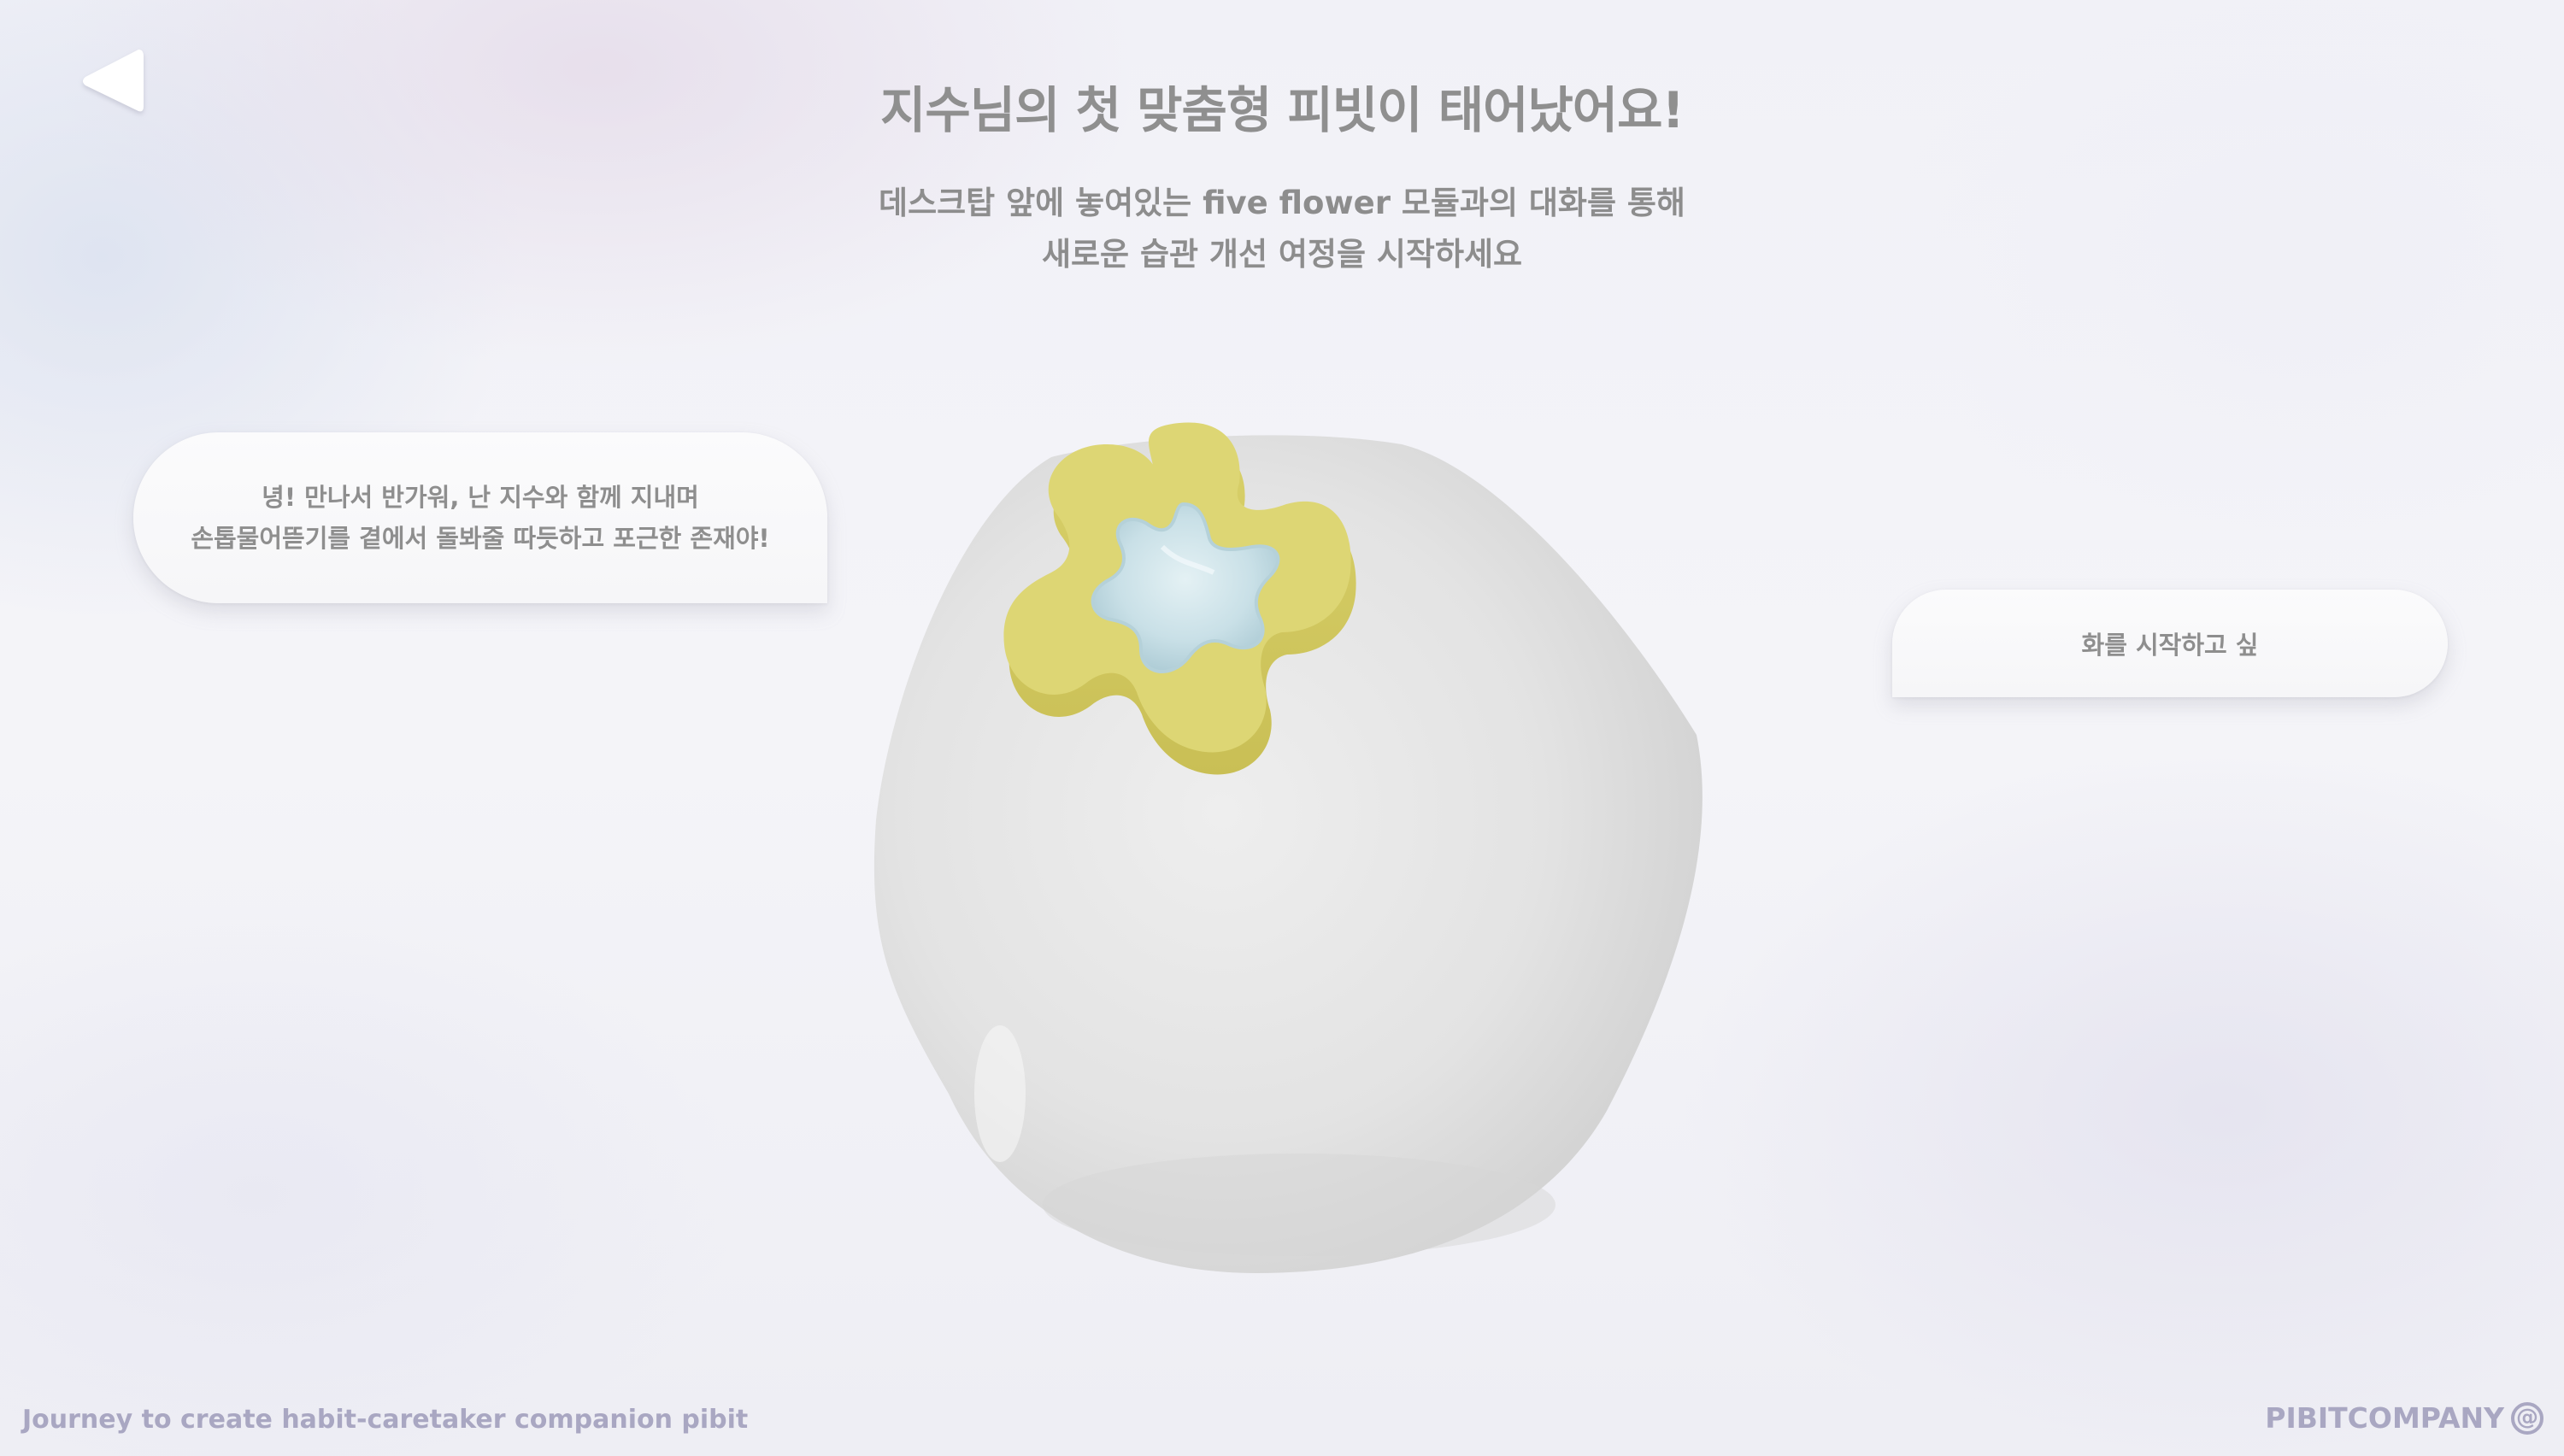  What do you see at coordinates (1282, 203) in the screenshot?
I see `subtitle-line: 데스크탑 앞에 놓여있는 five flower 모듈과의 대화를 통해` at bounding box center [1282, 203].